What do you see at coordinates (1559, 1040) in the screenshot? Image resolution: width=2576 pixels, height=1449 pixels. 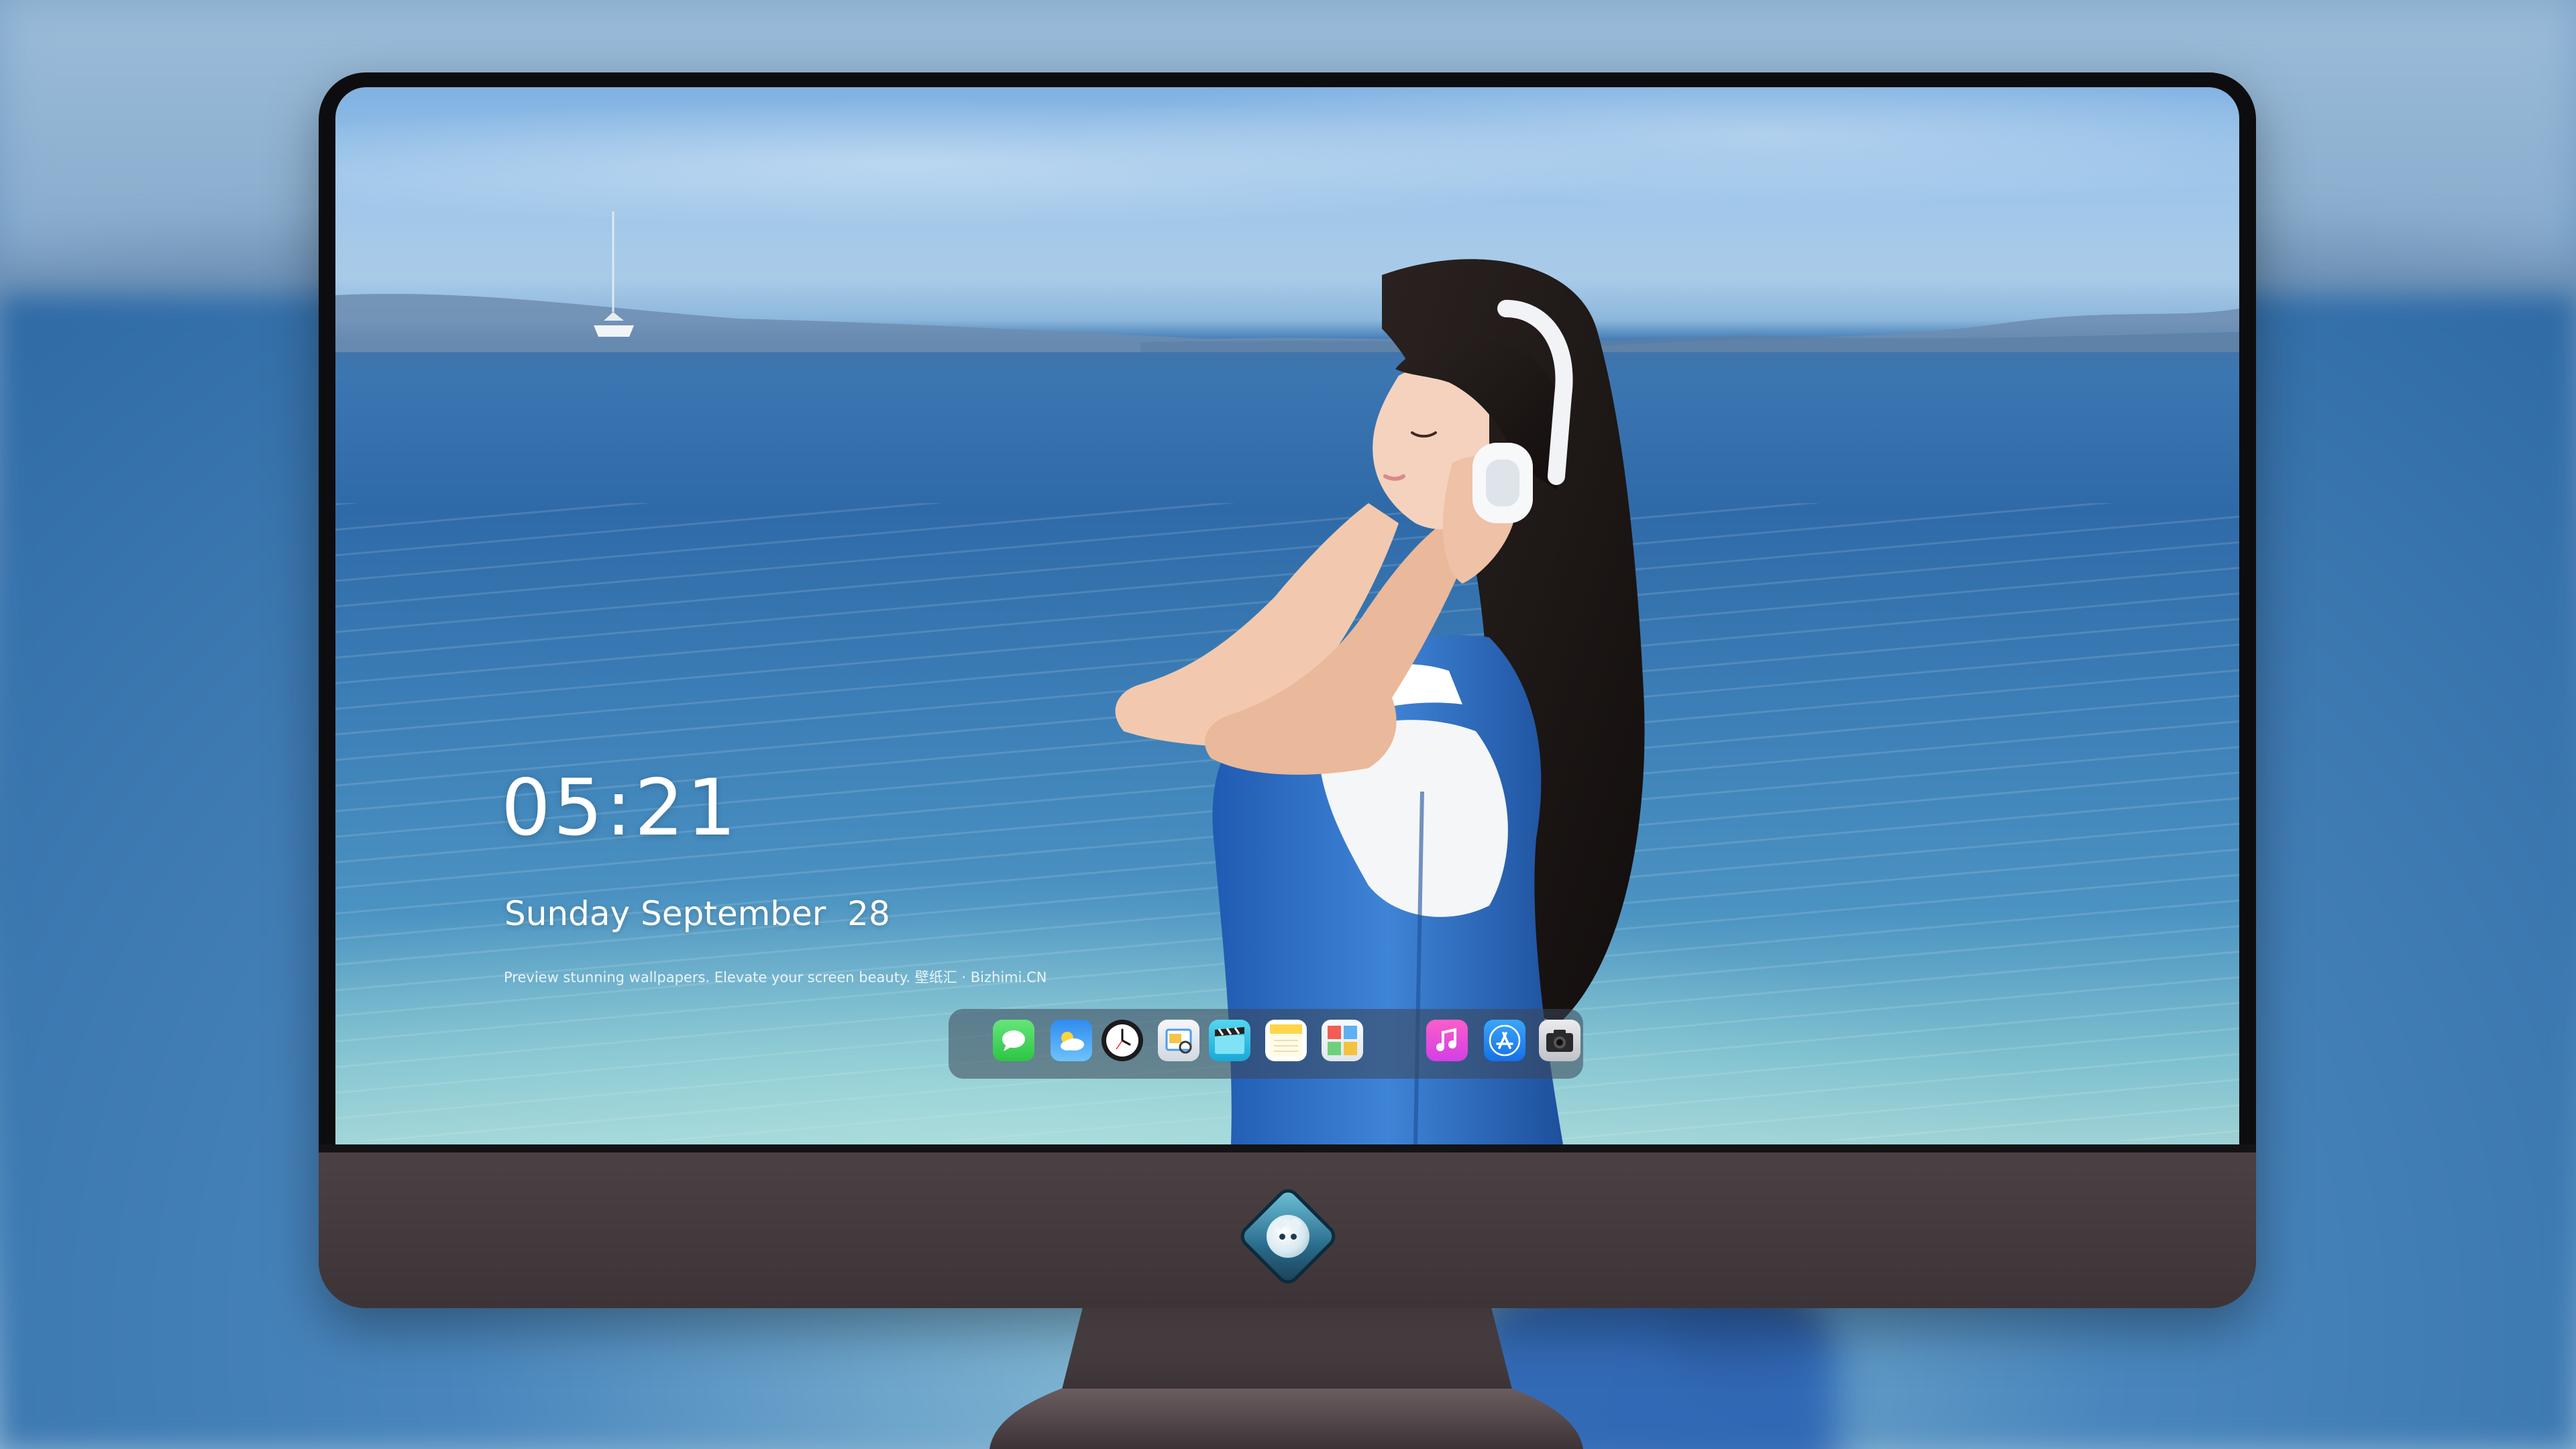 I see `camera-icon` at bounding box center [1559, 1040].